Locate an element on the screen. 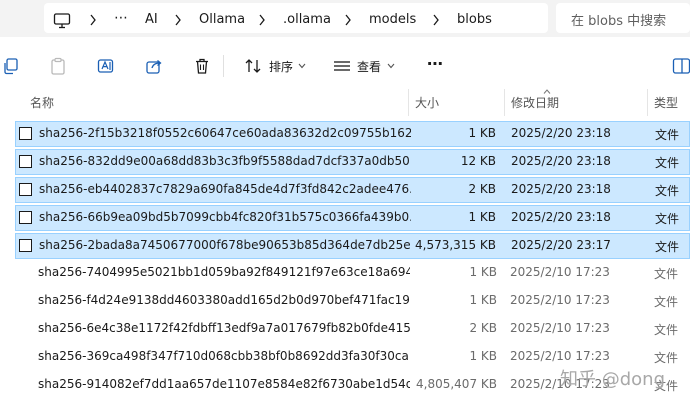 This screenshot has width=690, height=413. watermark: 知乎 @dong is located at coordinates (625, 383).